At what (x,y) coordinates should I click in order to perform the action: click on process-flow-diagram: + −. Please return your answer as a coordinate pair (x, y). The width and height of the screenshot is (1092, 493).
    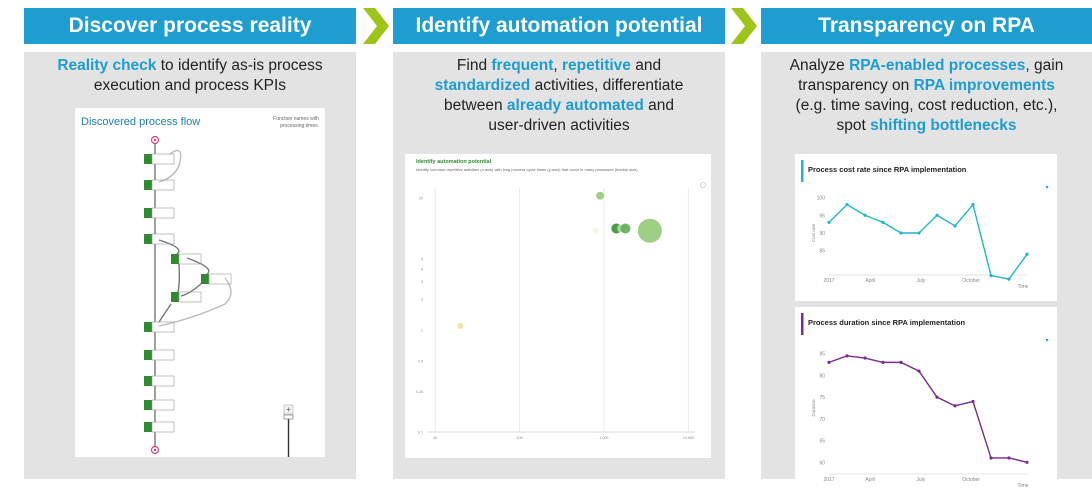
    Looking at the image, I should click on (219, 296).